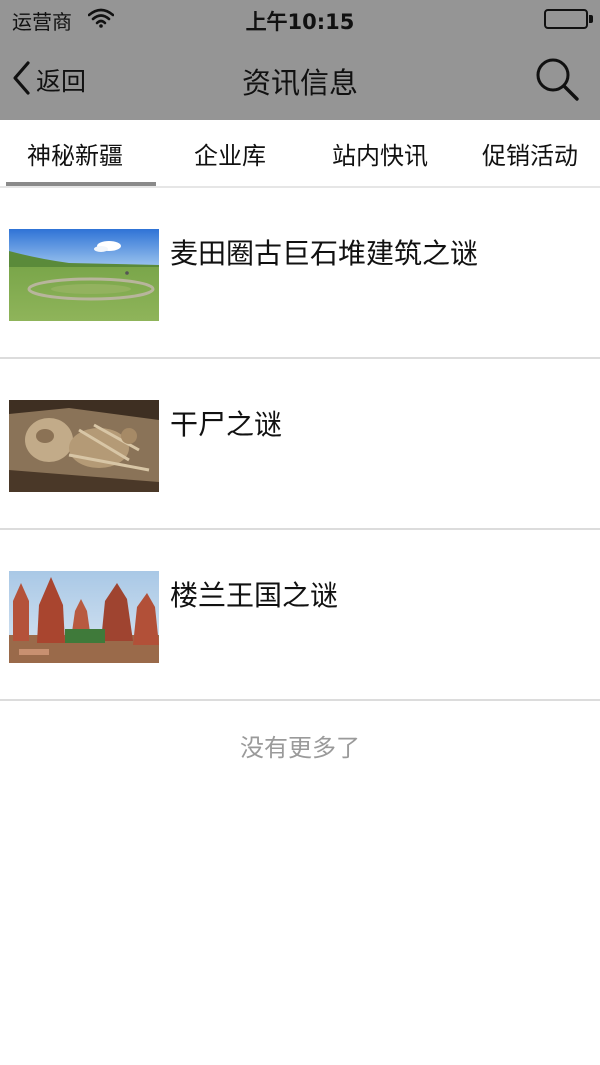  What do you see at coordinates (75, 155) in the screenshot?
I see `tab-label: 神秘新疆` at bounding box center [75, 155].